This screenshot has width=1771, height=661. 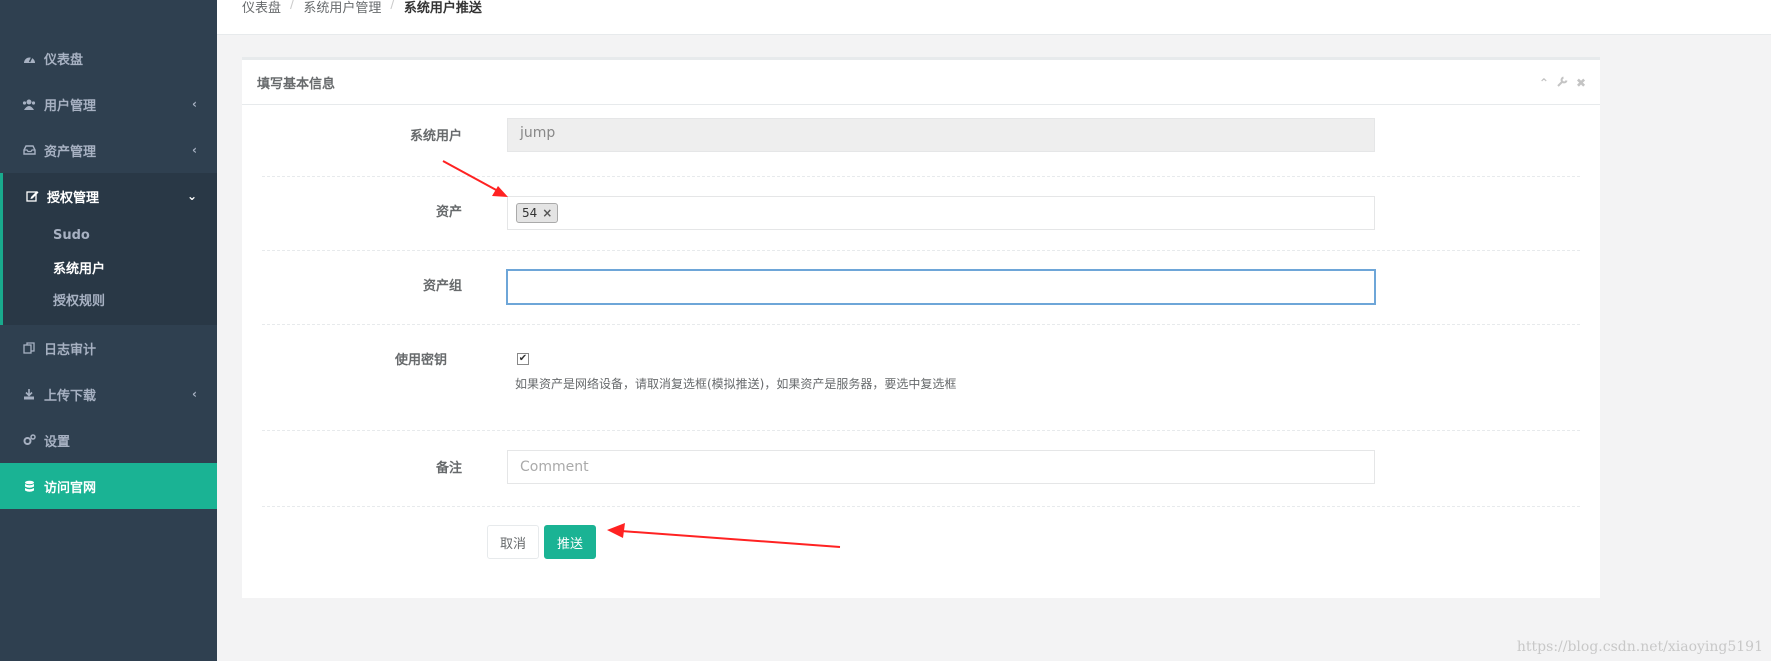 I want to click on sidebar-item-label: 资产管理, so click(x=70, y=152).